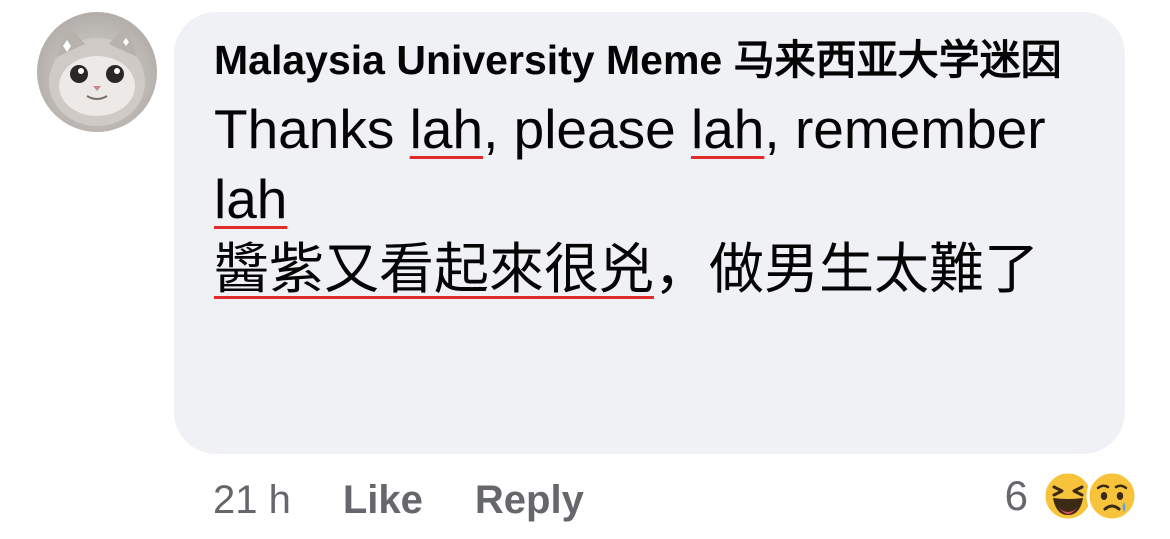  I want to click on text-part: ，做男生太難了, so click(847, 269).